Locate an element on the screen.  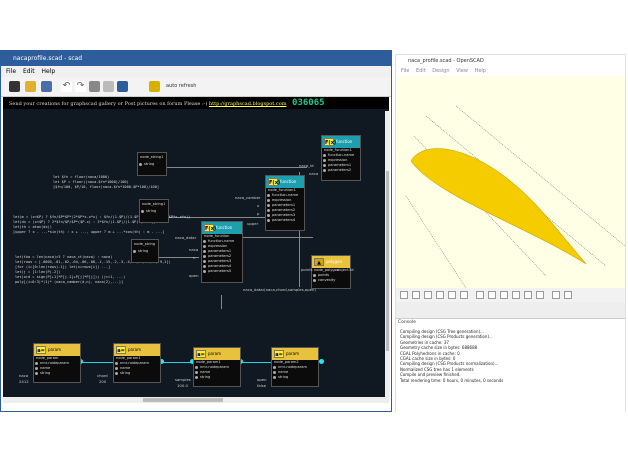
port-label: naca_datar(naca,chord,samples,open) is located at coordinates (279, 289).